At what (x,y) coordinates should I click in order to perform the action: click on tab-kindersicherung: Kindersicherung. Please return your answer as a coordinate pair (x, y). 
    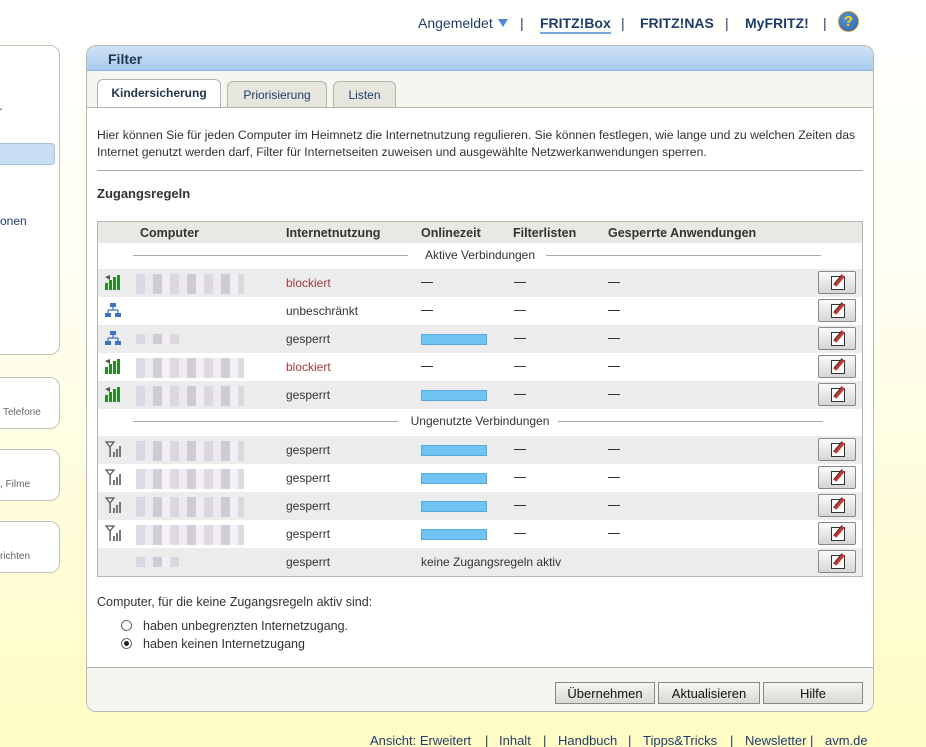
    Looking at the image, I should click on (159, 93).